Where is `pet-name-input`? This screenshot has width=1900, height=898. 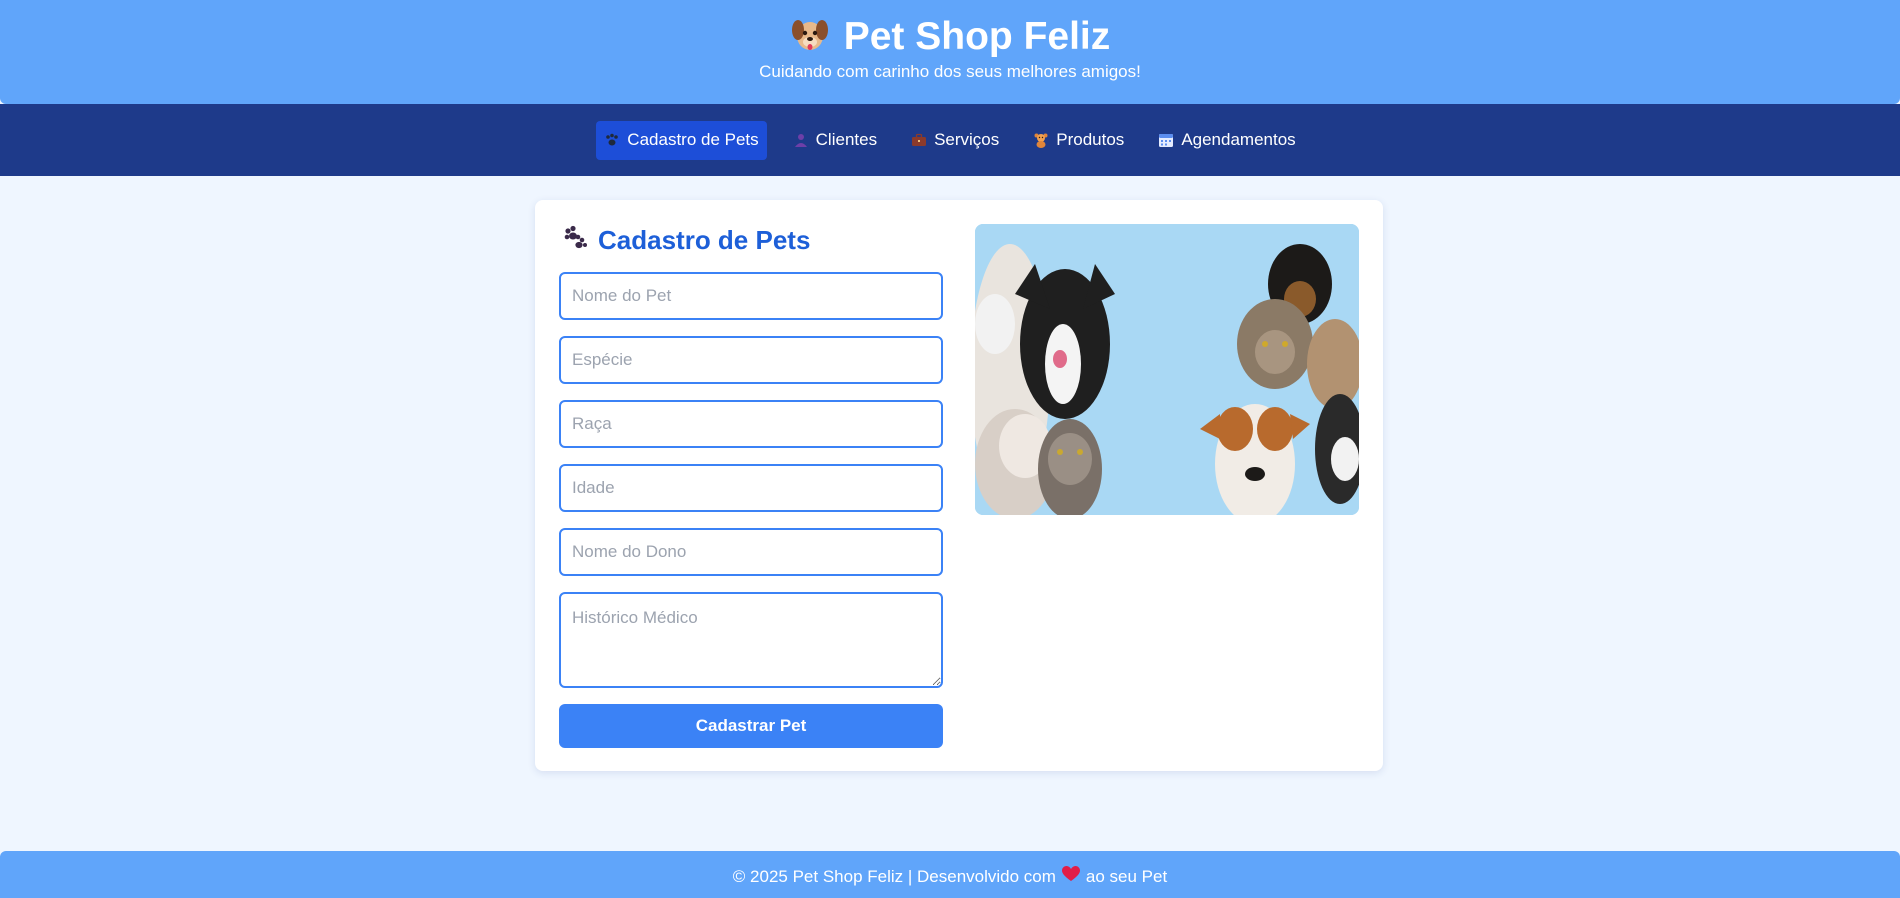 pet-name-input is located at coordinates (751, 296).